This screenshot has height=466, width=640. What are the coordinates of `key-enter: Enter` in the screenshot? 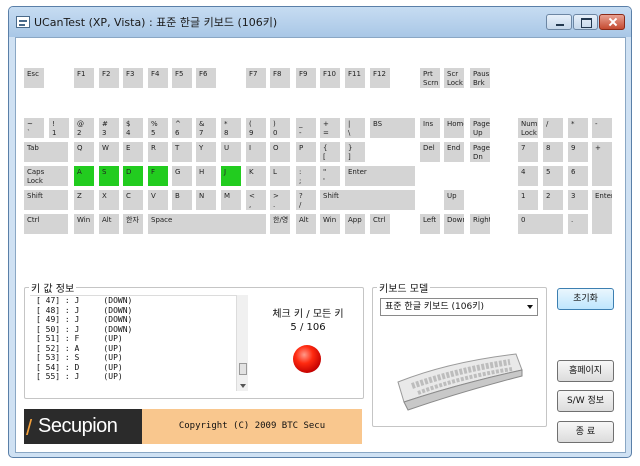 It's located at (602, 212).